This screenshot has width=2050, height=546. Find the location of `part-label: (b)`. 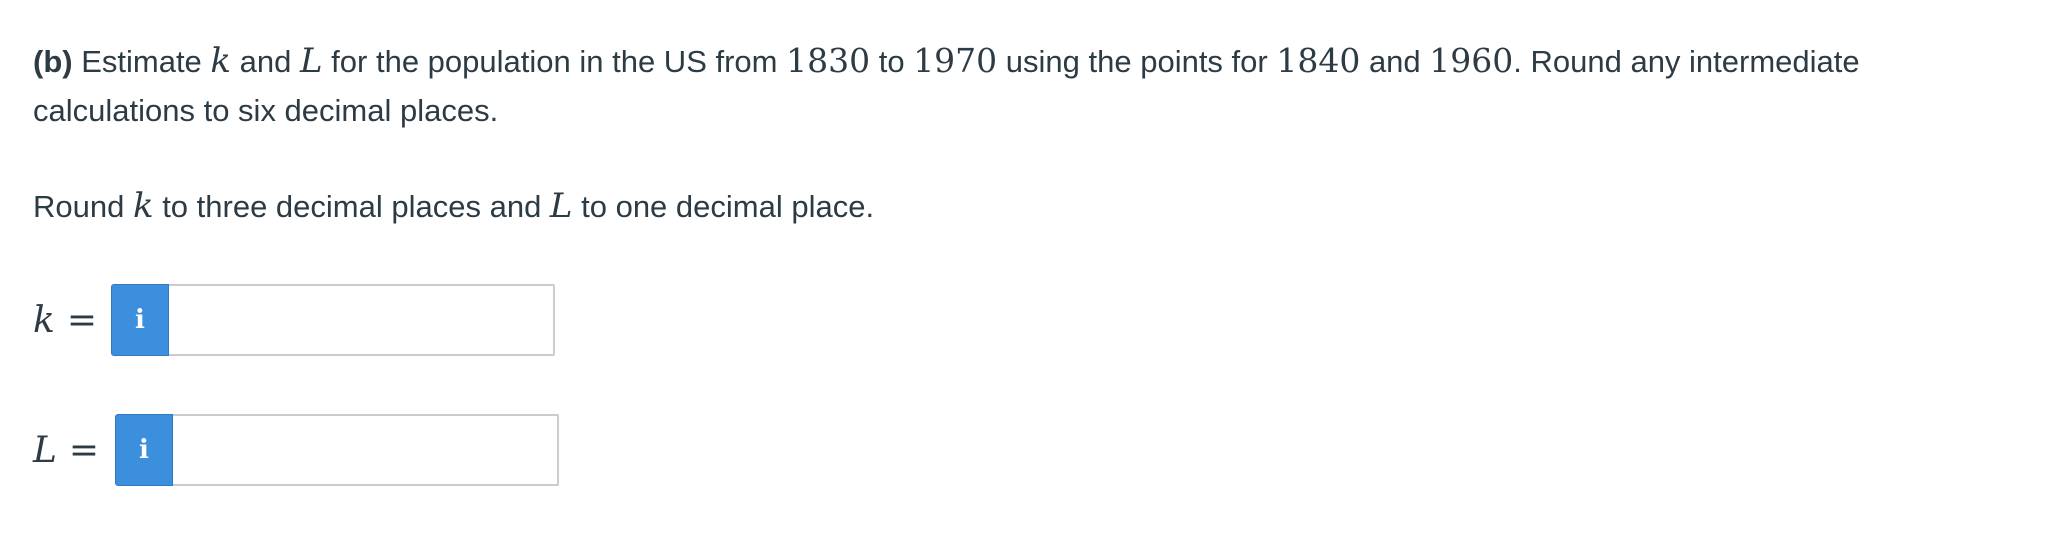

part-label: (b) is located at coordinates (53, 61).